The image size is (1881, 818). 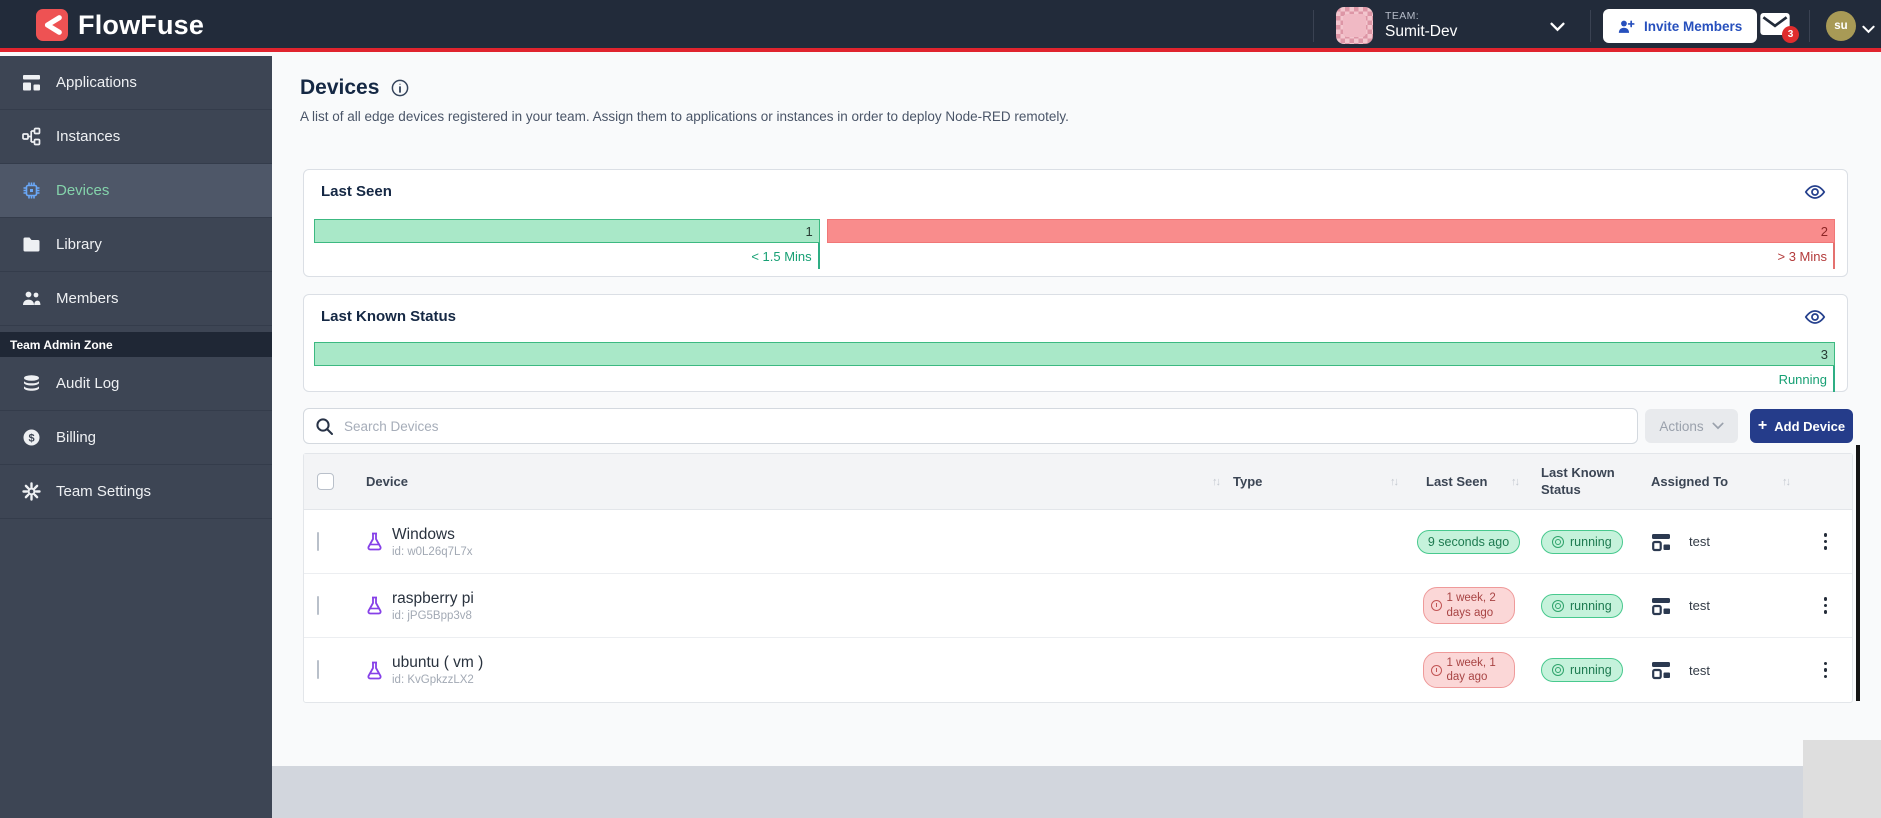 I want to click on search-input, so click(x=984, y=426).